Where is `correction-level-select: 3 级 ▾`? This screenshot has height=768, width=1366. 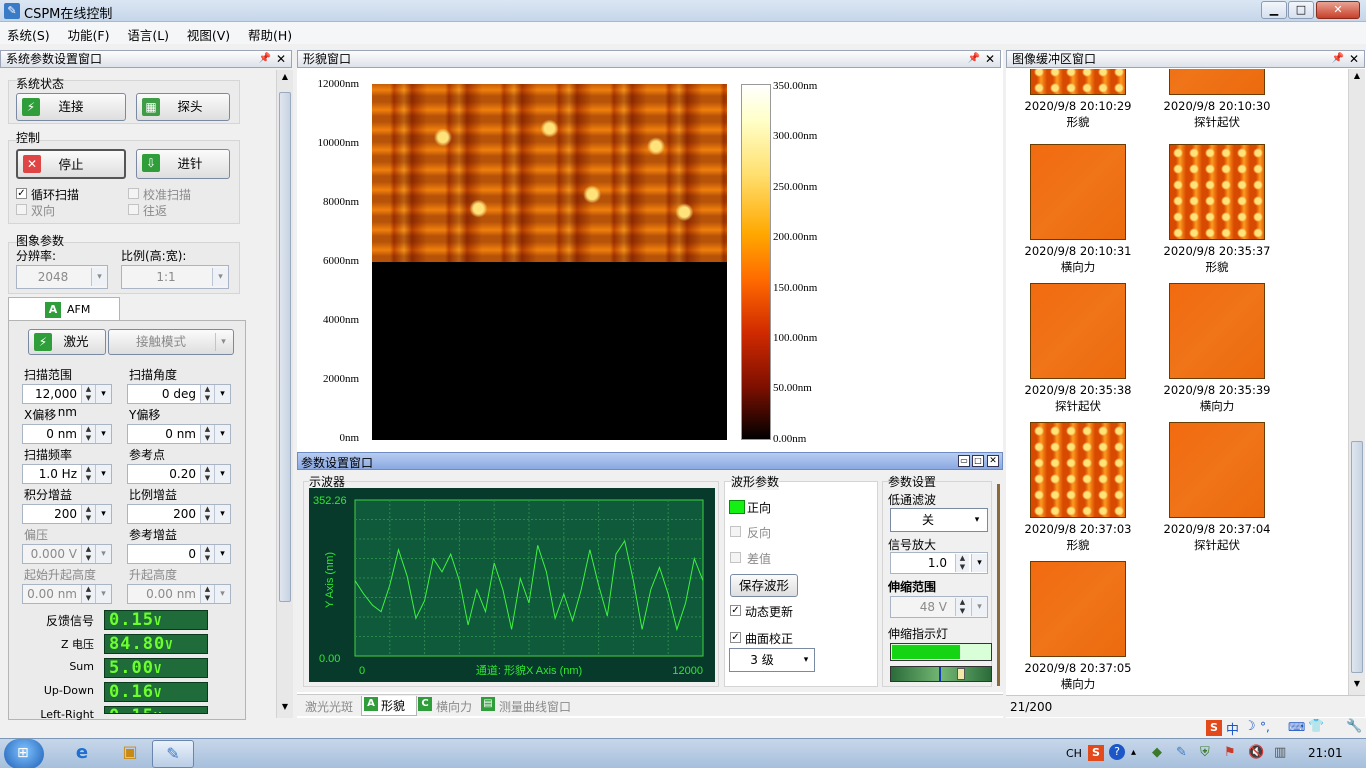 correction-level-select: 3 级 ▾ is located at coordinates (772, 660).